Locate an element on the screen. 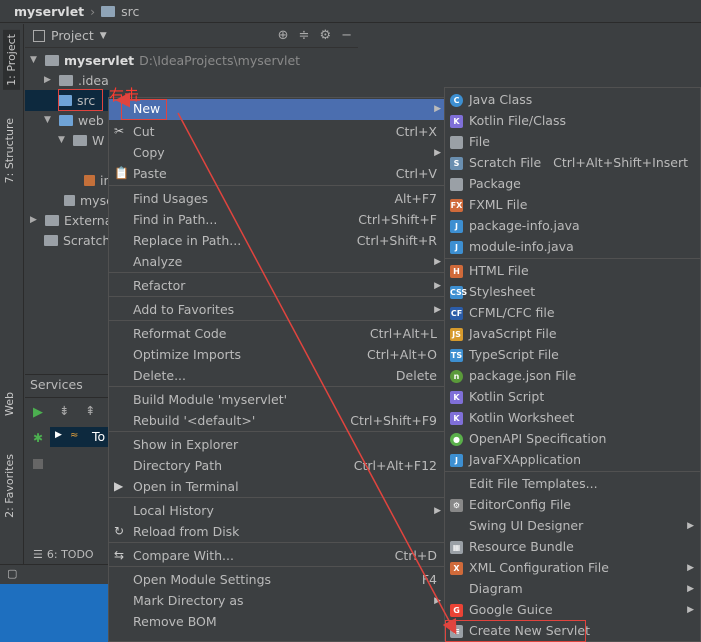  layout-icon: ▢ is located at coordinates (12, 573).